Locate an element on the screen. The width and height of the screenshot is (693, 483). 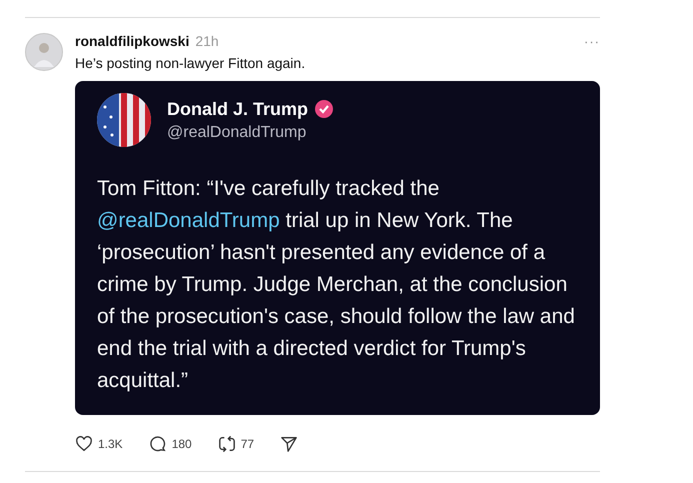
action-count: 1.3K is located at coordinates (110, 444).